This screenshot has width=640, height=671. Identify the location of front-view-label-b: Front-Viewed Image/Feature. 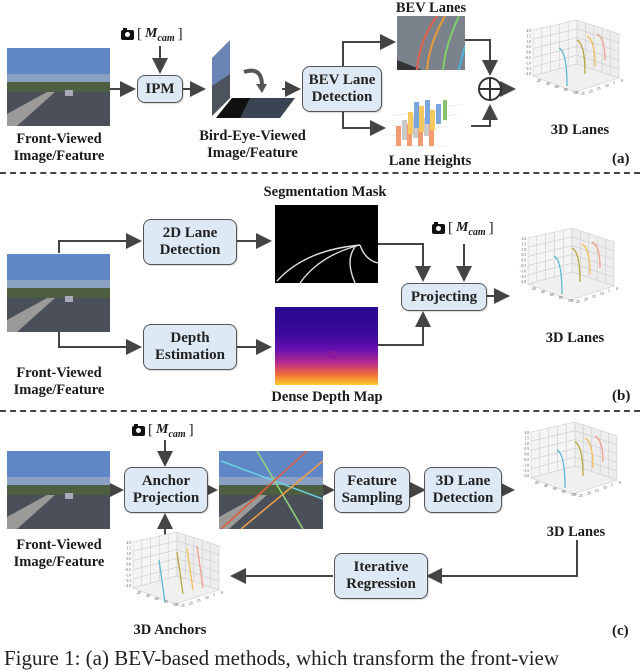
(59, 381).